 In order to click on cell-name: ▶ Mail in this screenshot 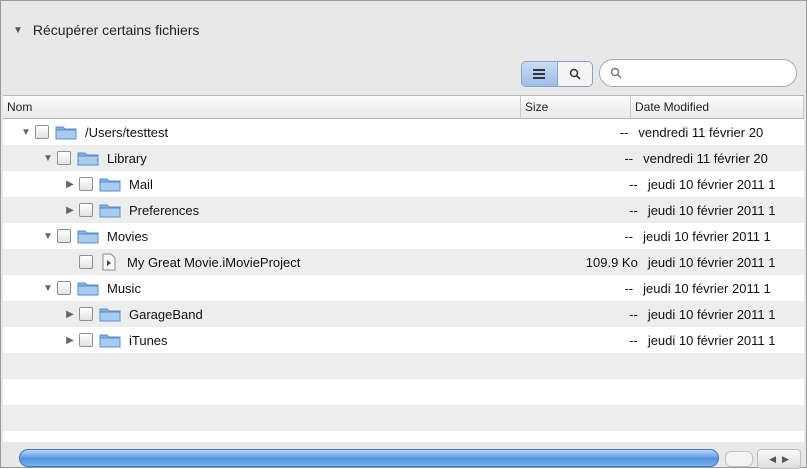, I will do `click(272, 184)`.